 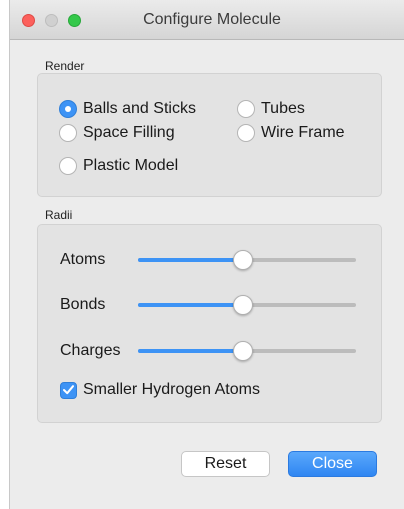 What do you see at coordinates (212, 19) in the screenshot?
I see `window-title: Configure Molecule` at bounding box center [212, 19].